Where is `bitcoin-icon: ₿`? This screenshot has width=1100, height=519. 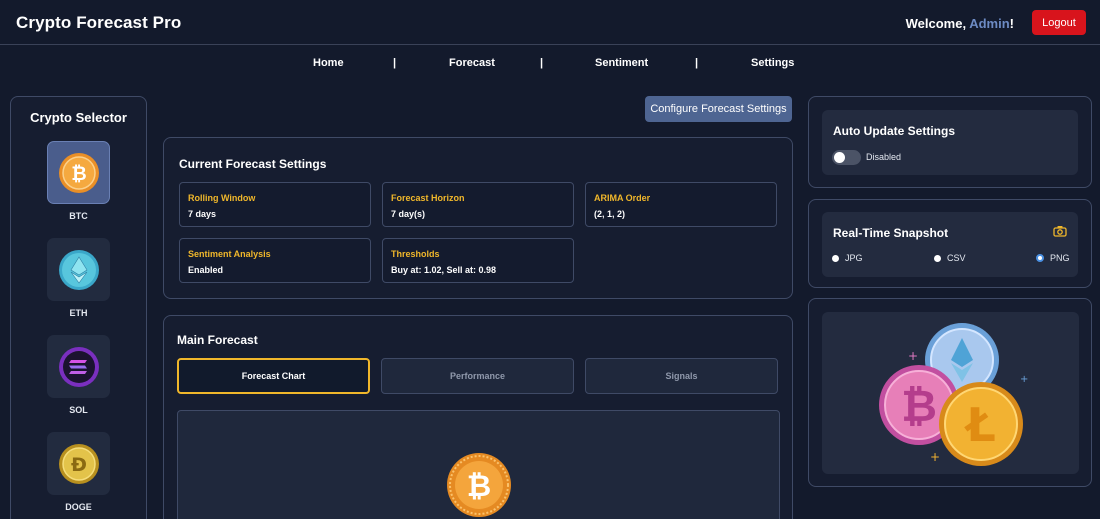 bitcoin-icon: ₿ is located at coordinates (78, 172).